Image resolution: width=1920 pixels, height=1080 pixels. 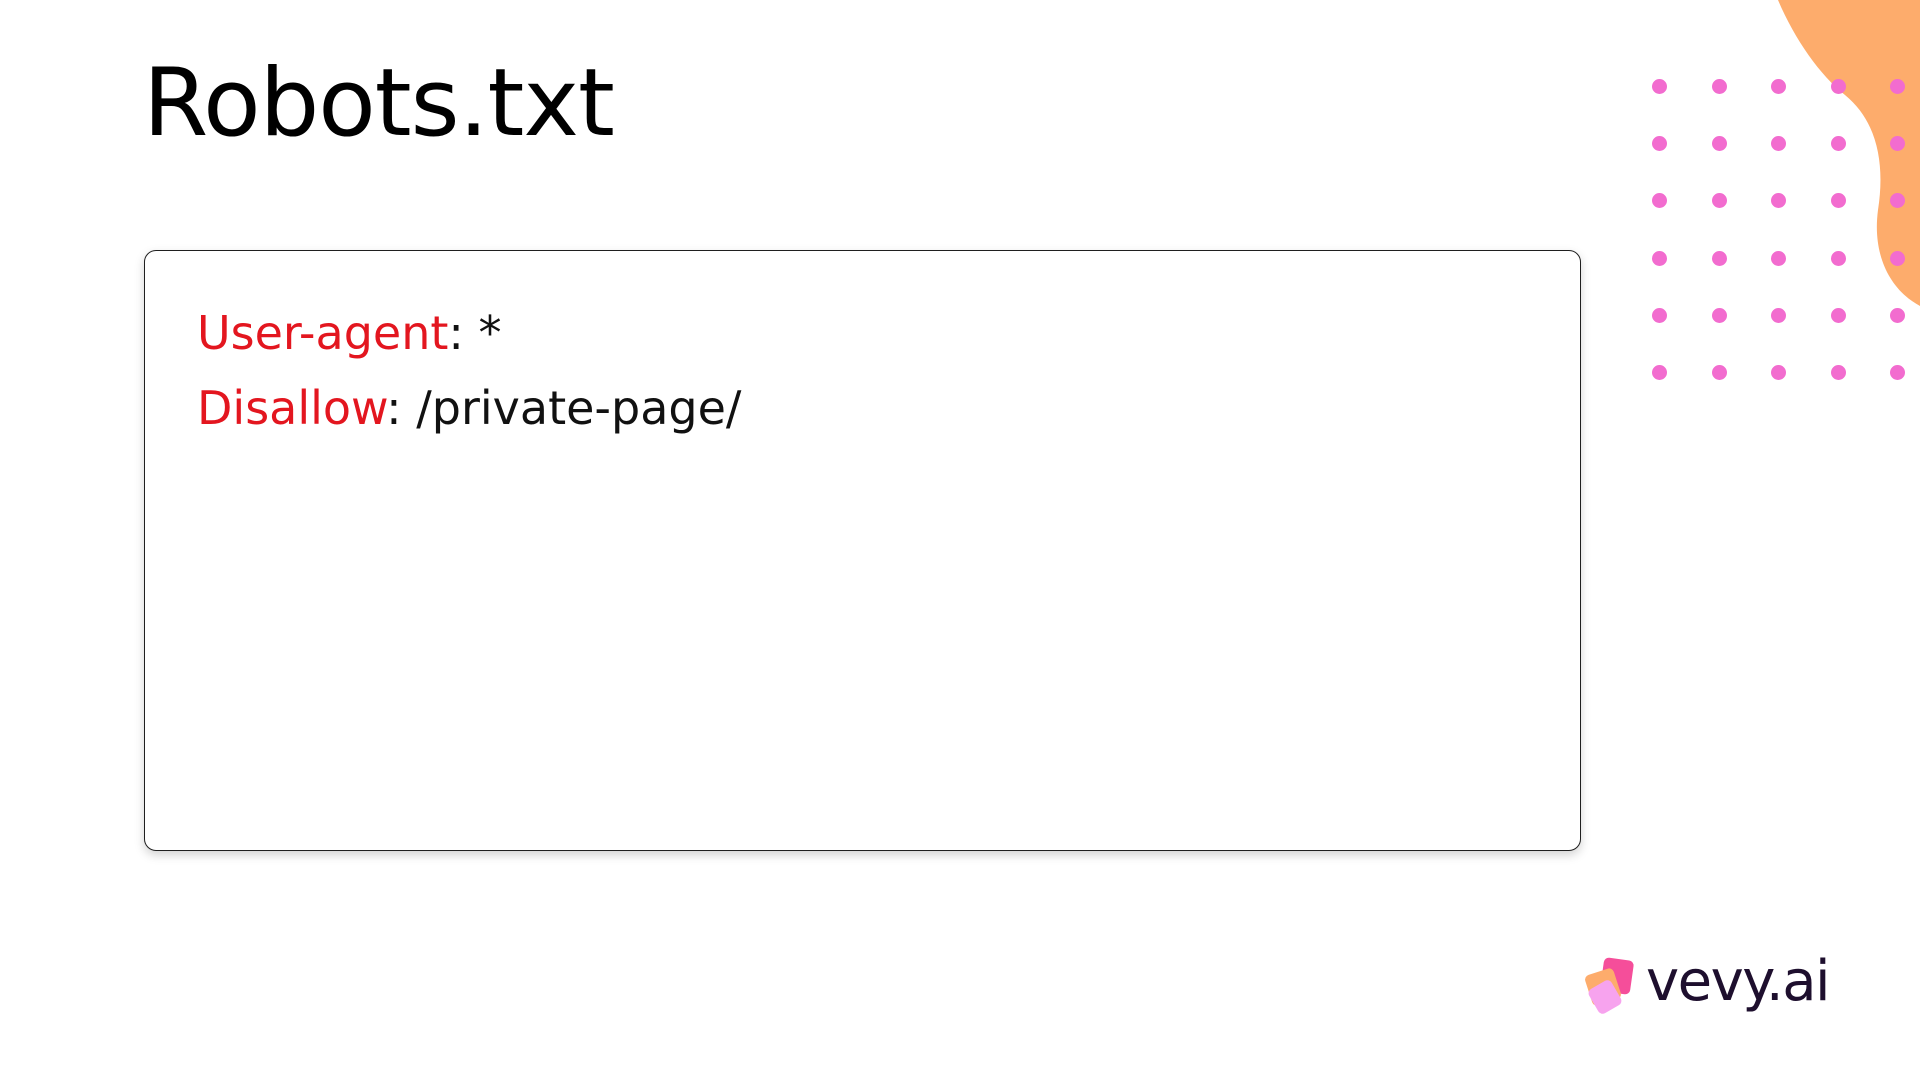 I want to click on code-value: /private-page/, so click(x=579, y=408).